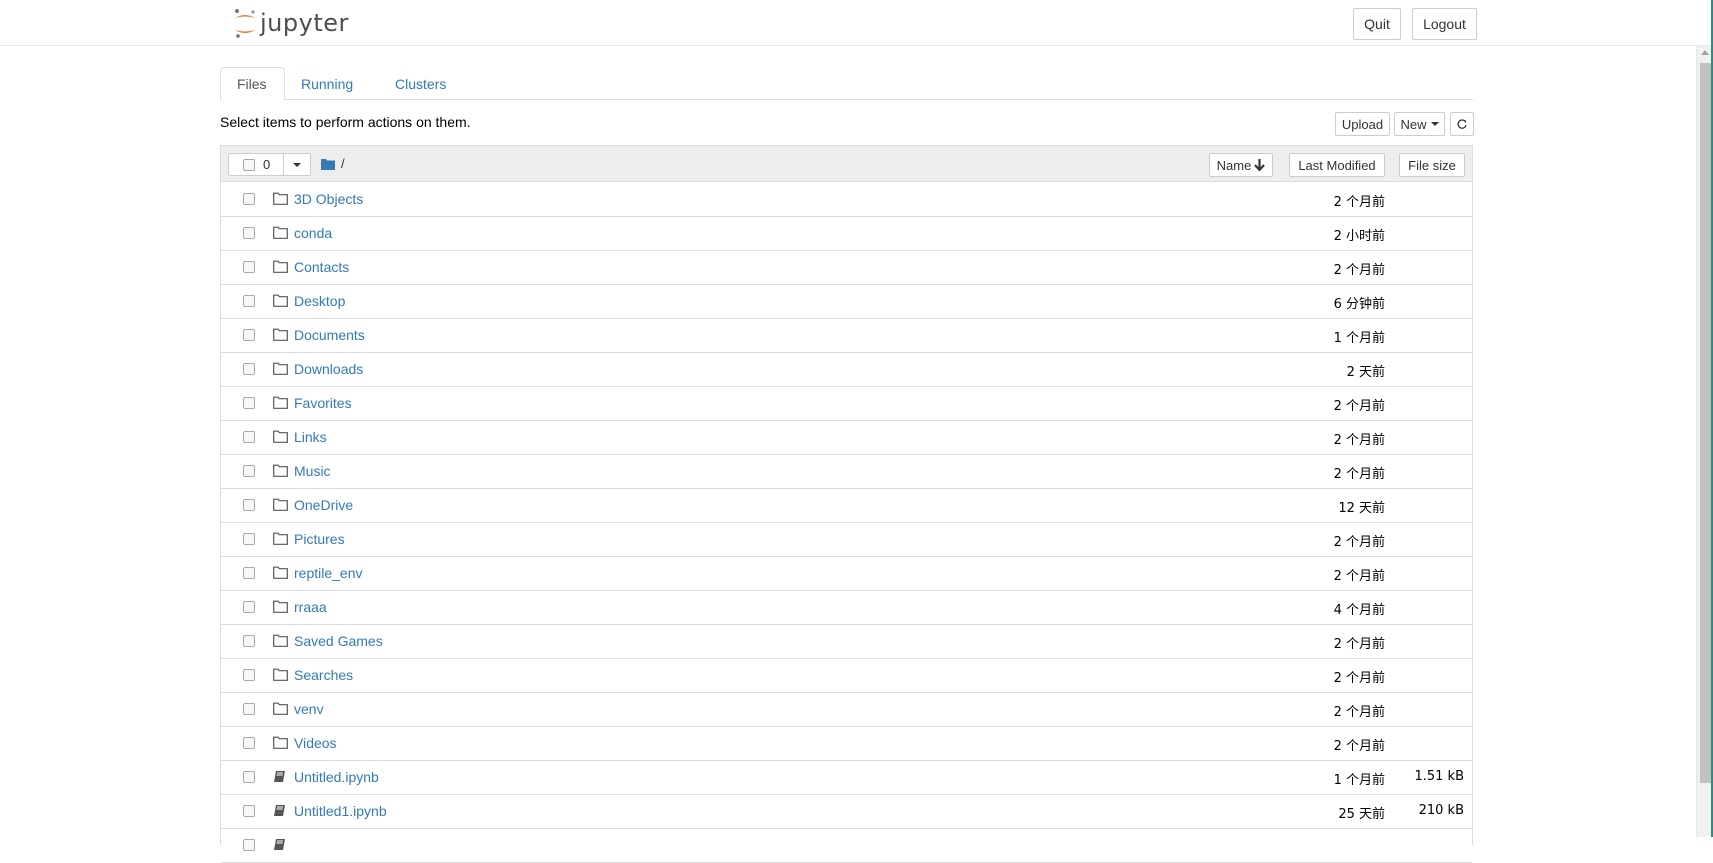  Describe the element at coordinates (420, 84) in the screenshot. I see `tab-clusters: Clusters` at that location.